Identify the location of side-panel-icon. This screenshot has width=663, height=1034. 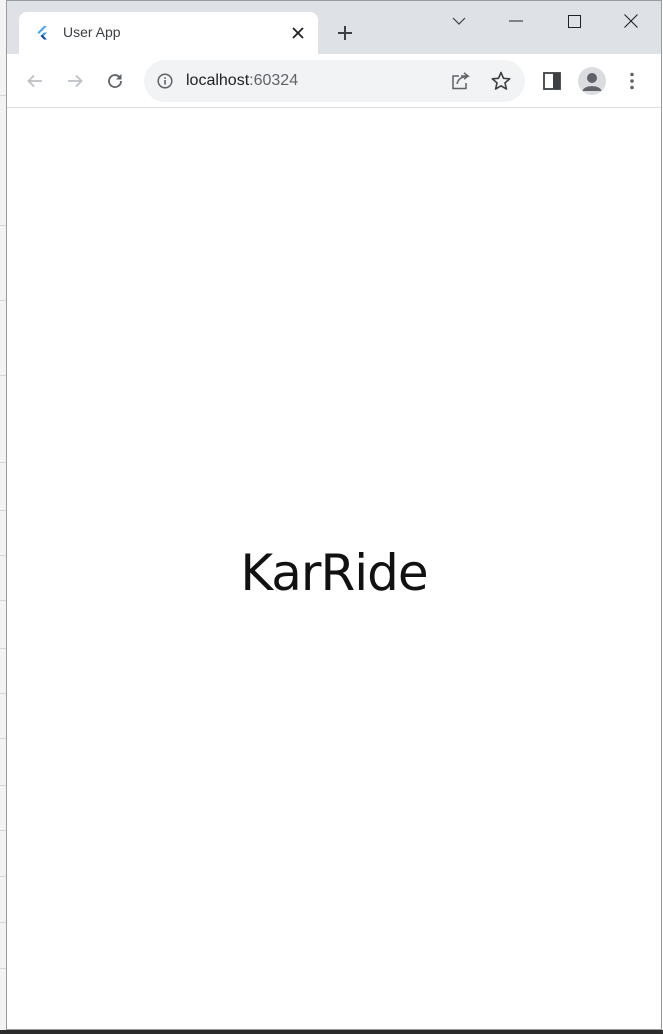
(552, 81).